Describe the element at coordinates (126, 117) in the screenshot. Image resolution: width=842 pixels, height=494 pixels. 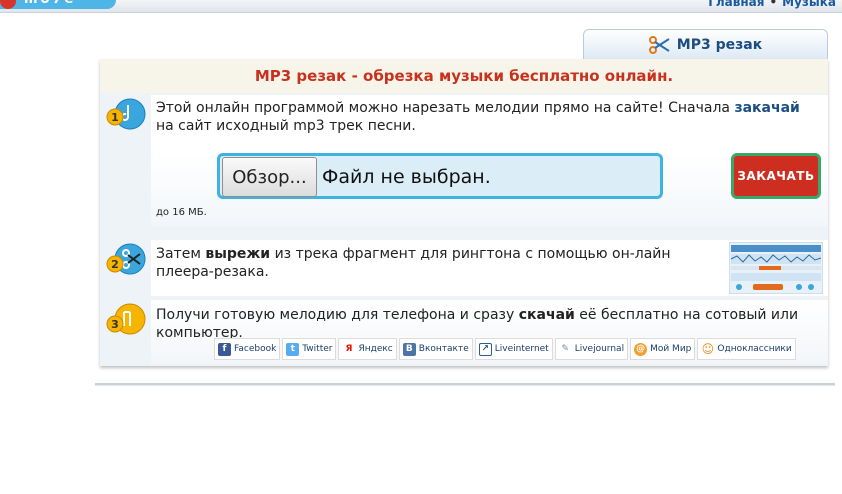
I see `step-1-icon: 1` at that location.